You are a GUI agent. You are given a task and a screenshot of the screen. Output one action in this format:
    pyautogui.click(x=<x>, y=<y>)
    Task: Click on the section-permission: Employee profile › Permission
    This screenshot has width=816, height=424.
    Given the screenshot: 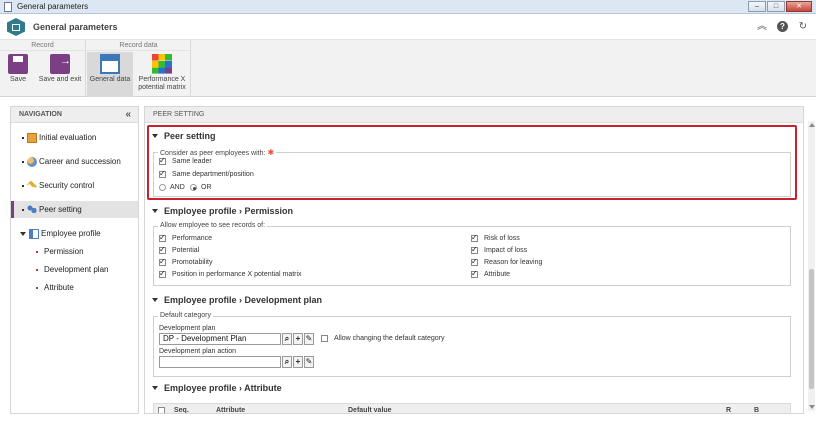 What is the action you would take?
    pyautogui.click(x=222, y=211)
    